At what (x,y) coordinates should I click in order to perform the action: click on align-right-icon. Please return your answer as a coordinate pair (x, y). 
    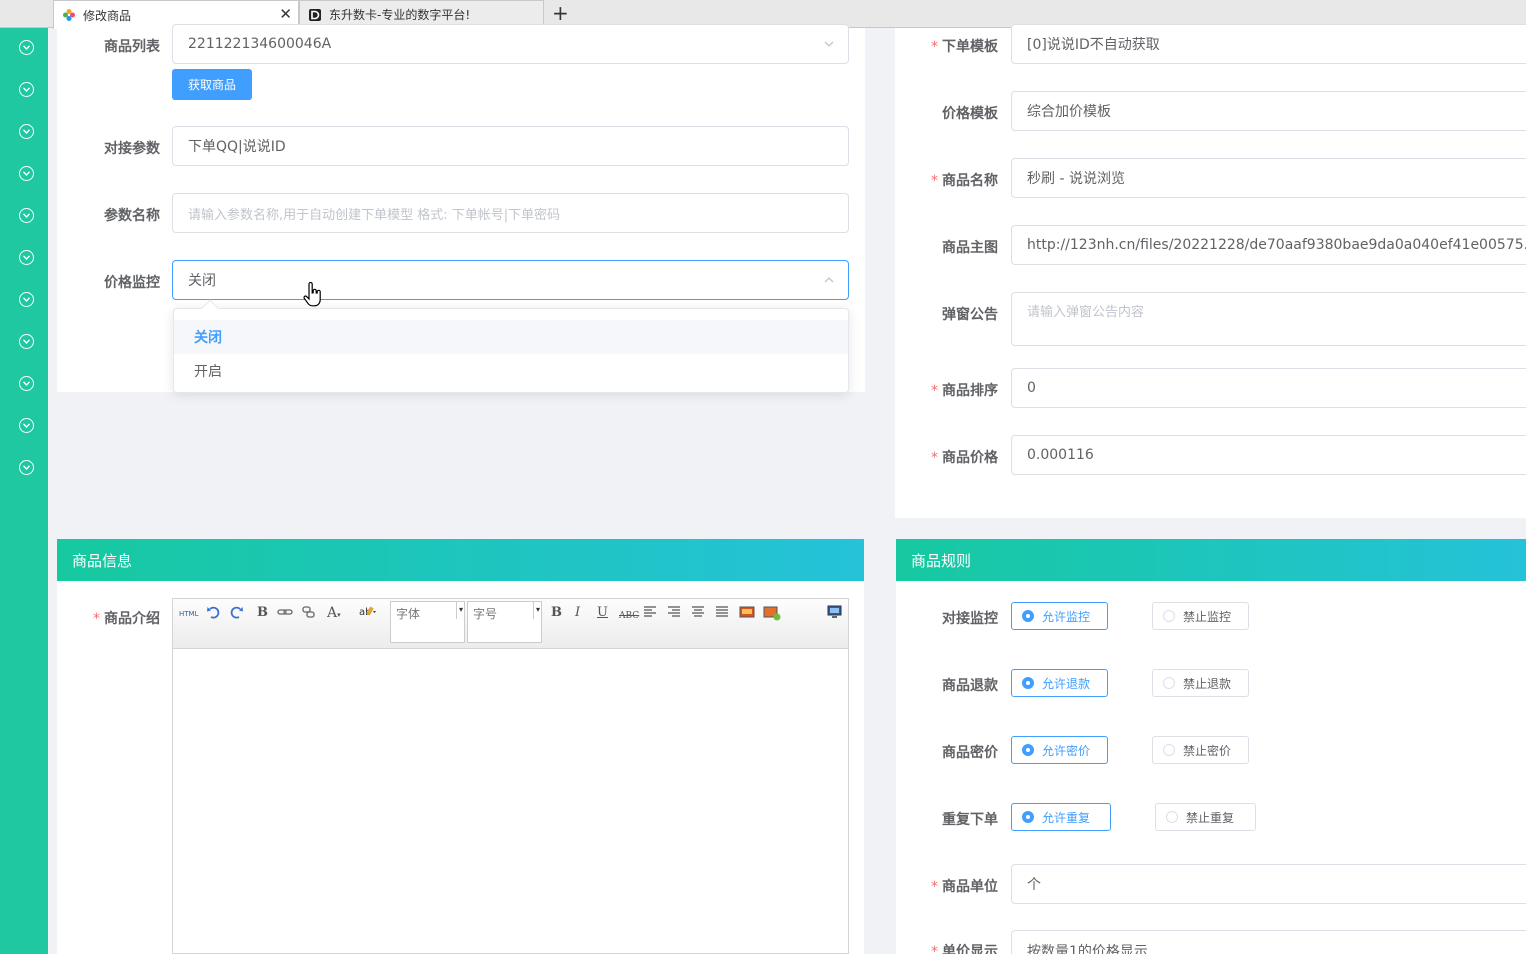
    Looking at the image, I should click on (674, 614).